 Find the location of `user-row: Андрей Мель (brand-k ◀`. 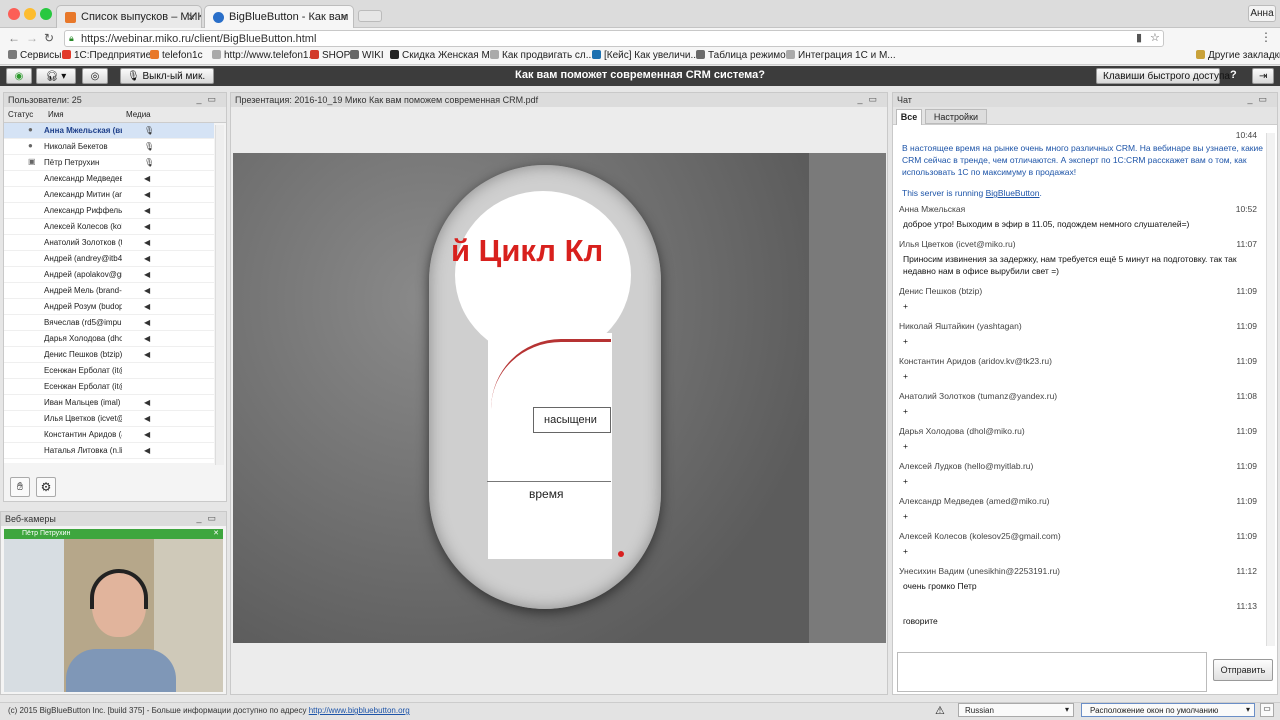

user-row: Андрей Мель (brand-k ◀ is located at coordinates (109, 291).